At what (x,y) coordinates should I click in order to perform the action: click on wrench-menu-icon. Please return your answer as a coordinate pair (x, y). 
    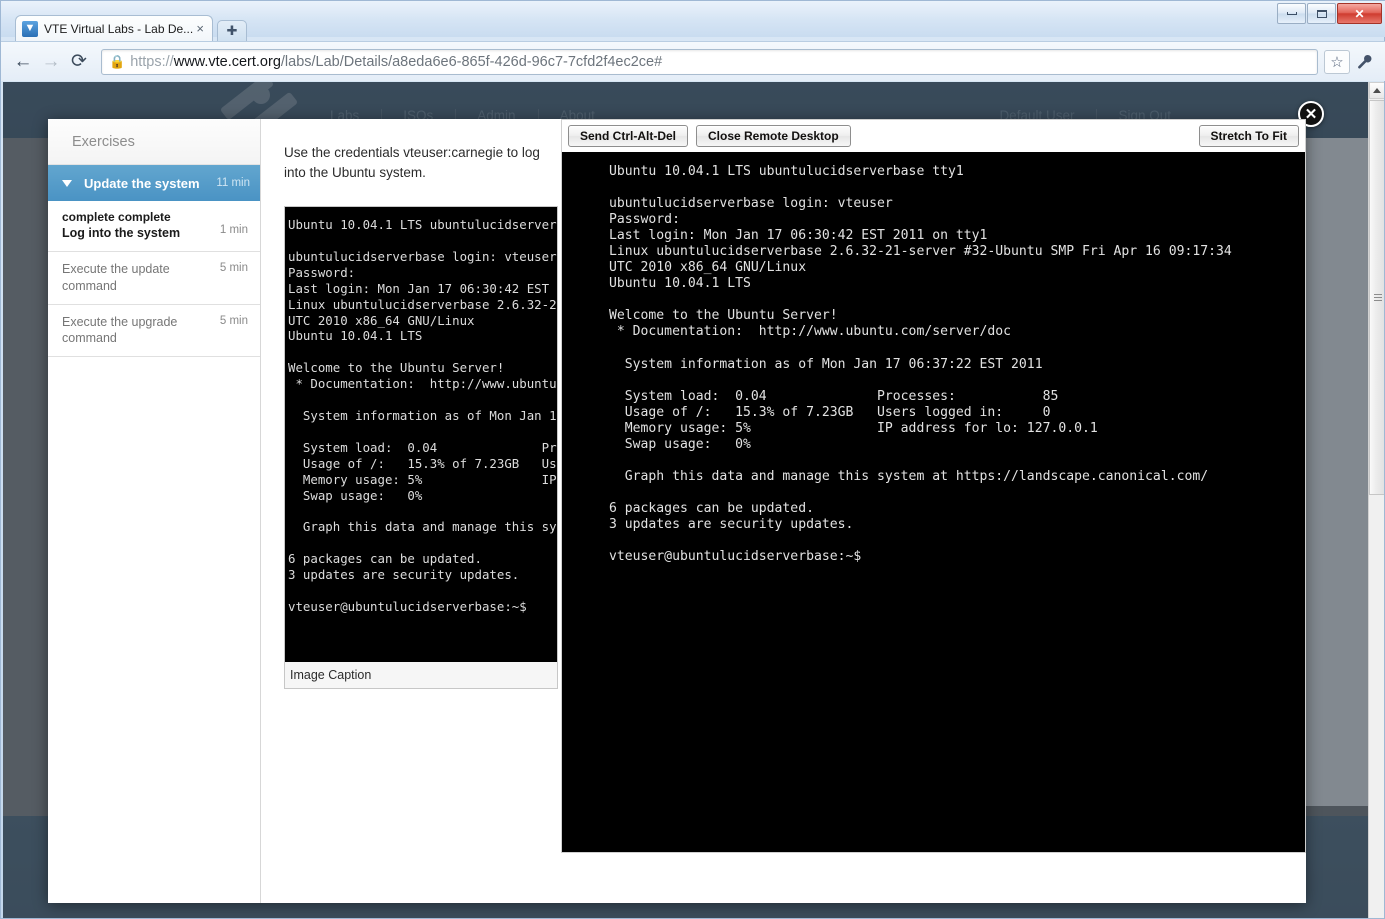
    Looking at the image, I should click on (1364, 61).